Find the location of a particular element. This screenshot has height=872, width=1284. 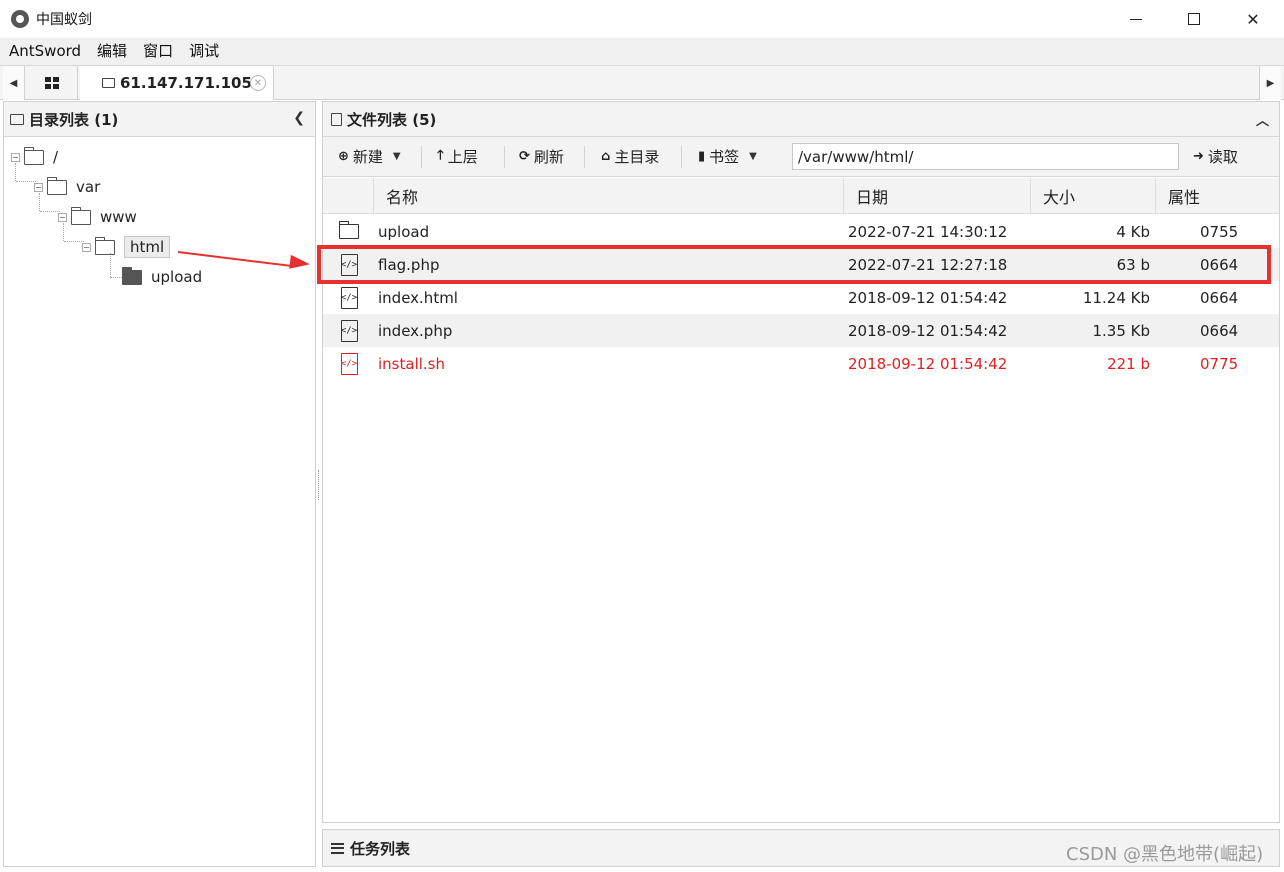

file-attr: 0755 is located at coordinates (1219, 231).